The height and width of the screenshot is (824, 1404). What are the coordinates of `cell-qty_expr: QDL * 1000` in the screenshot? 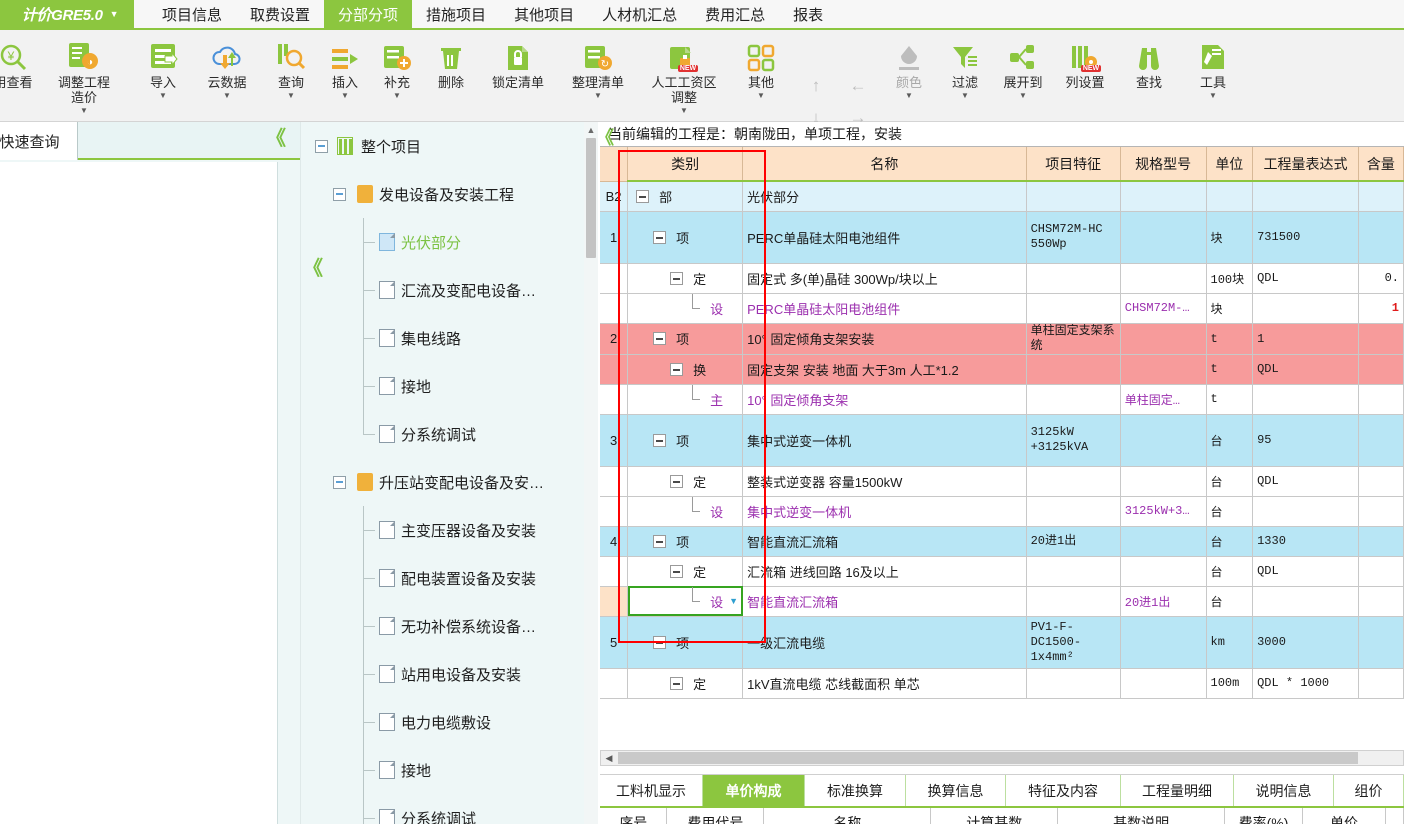 It's located at (1305, 683).